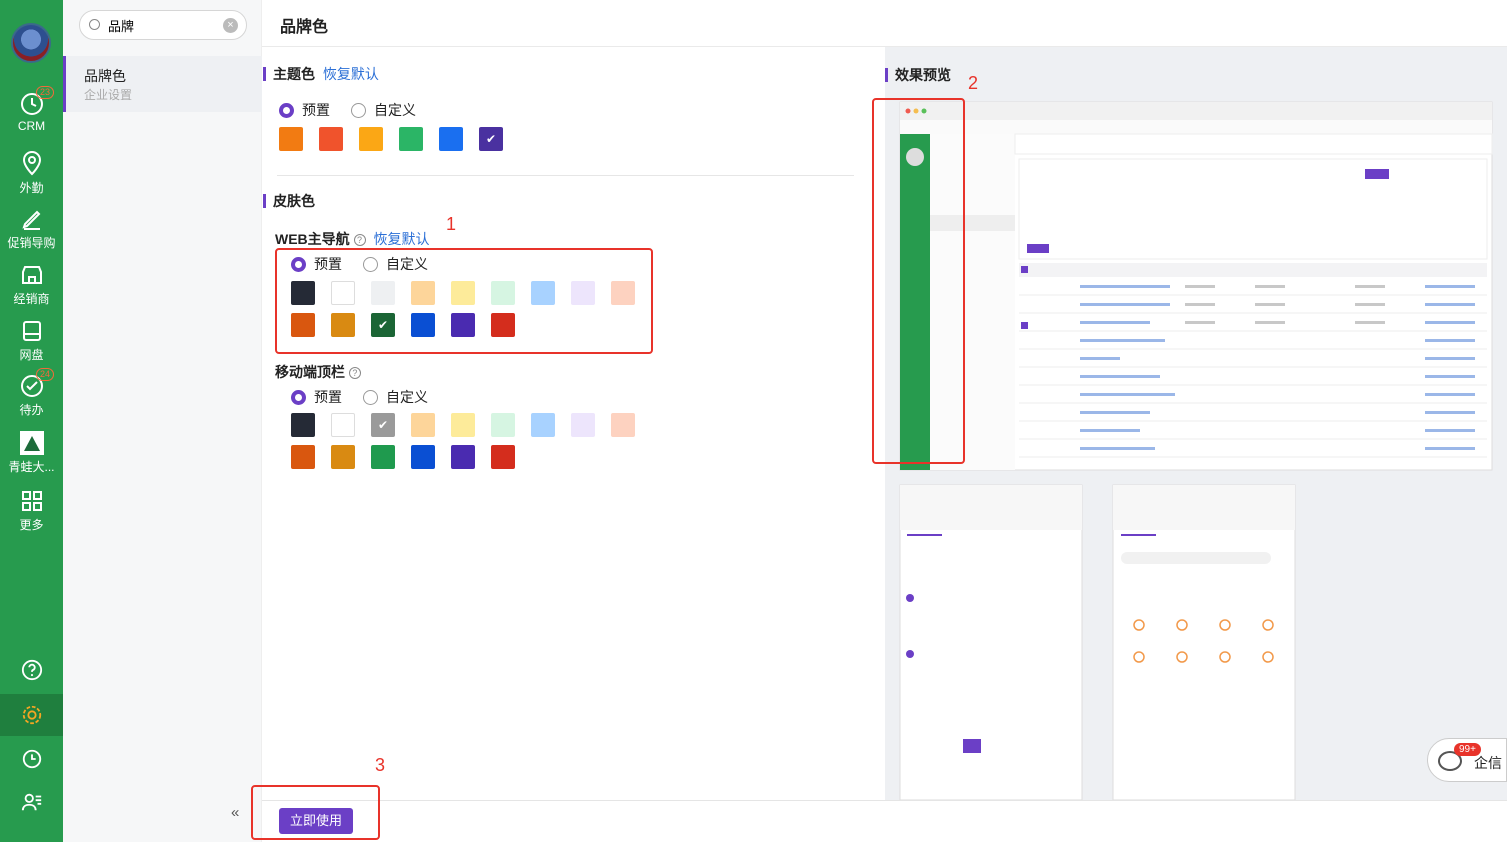  Describe the element at coordinates (380, 765) in the screenshot. I see `annotation-label-3: 3` at that location.